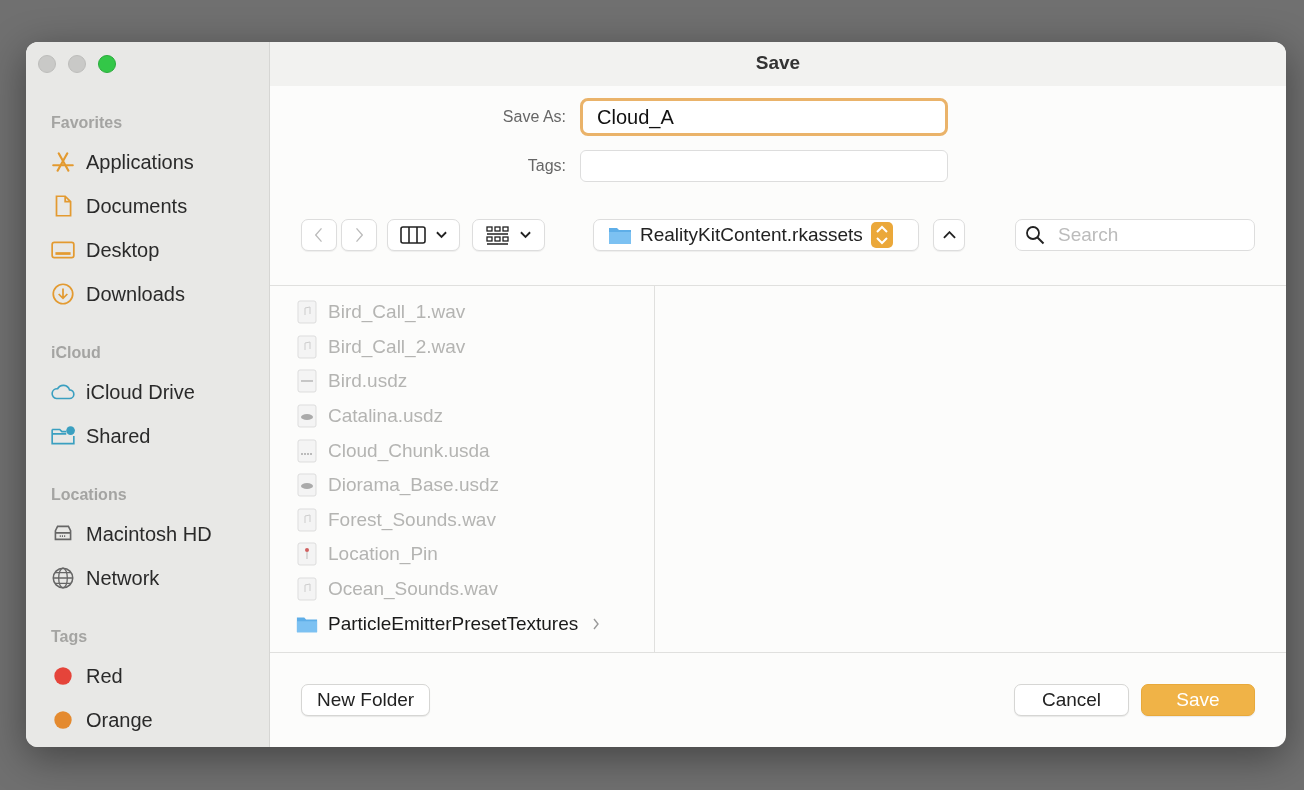  What do you see at coordinates (778, 64) in the screenshot?
I see `window-title: Save` at bounding box center [778, 64].